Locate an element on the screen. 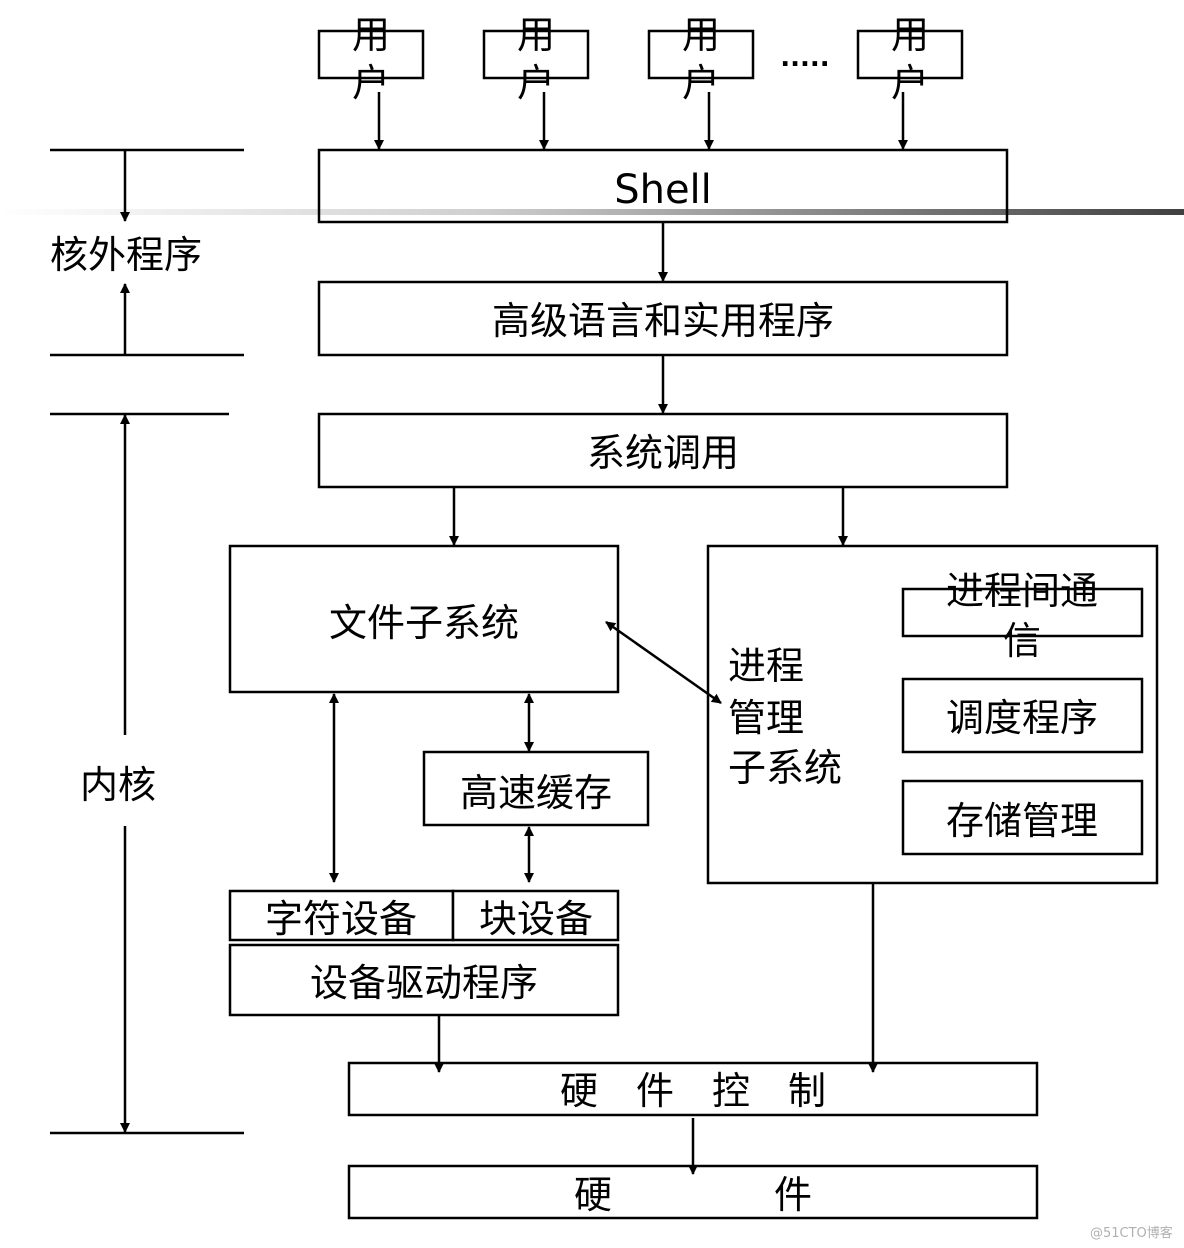 The width and height of the screenshot is (1184, 1248). memory-box: 存储管理 is located at coordinates (1022, 817).